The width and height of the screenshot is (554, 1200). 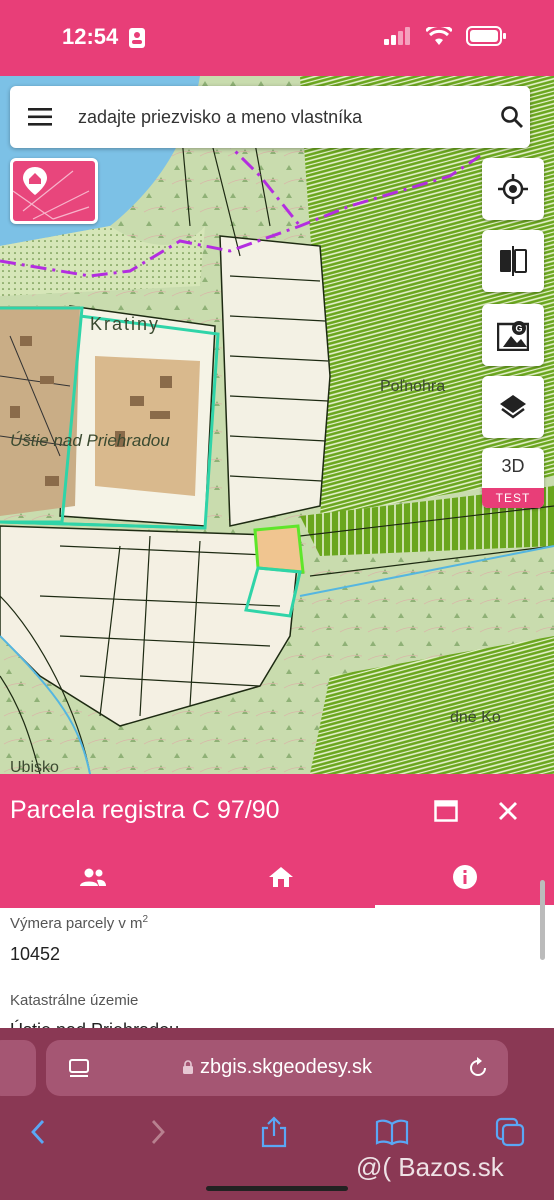 I want to click on compare-icon, so click(x=513, y=261).